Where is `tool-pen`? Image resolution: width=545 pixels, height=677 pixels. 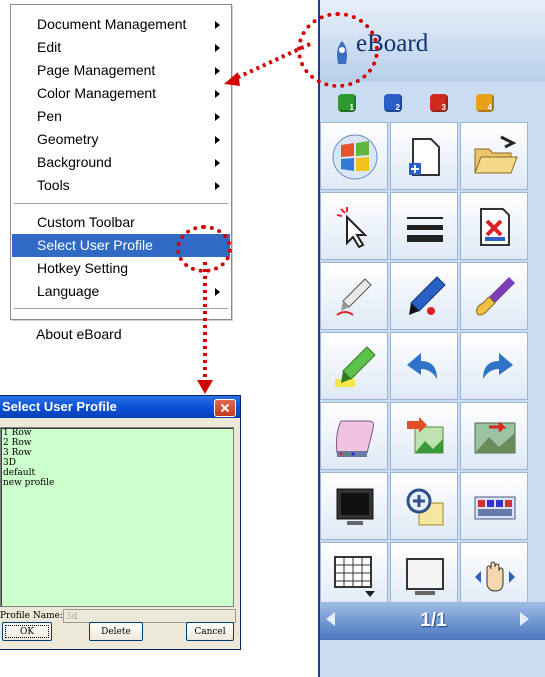 tool-pen is located at coordinates (354, 296).